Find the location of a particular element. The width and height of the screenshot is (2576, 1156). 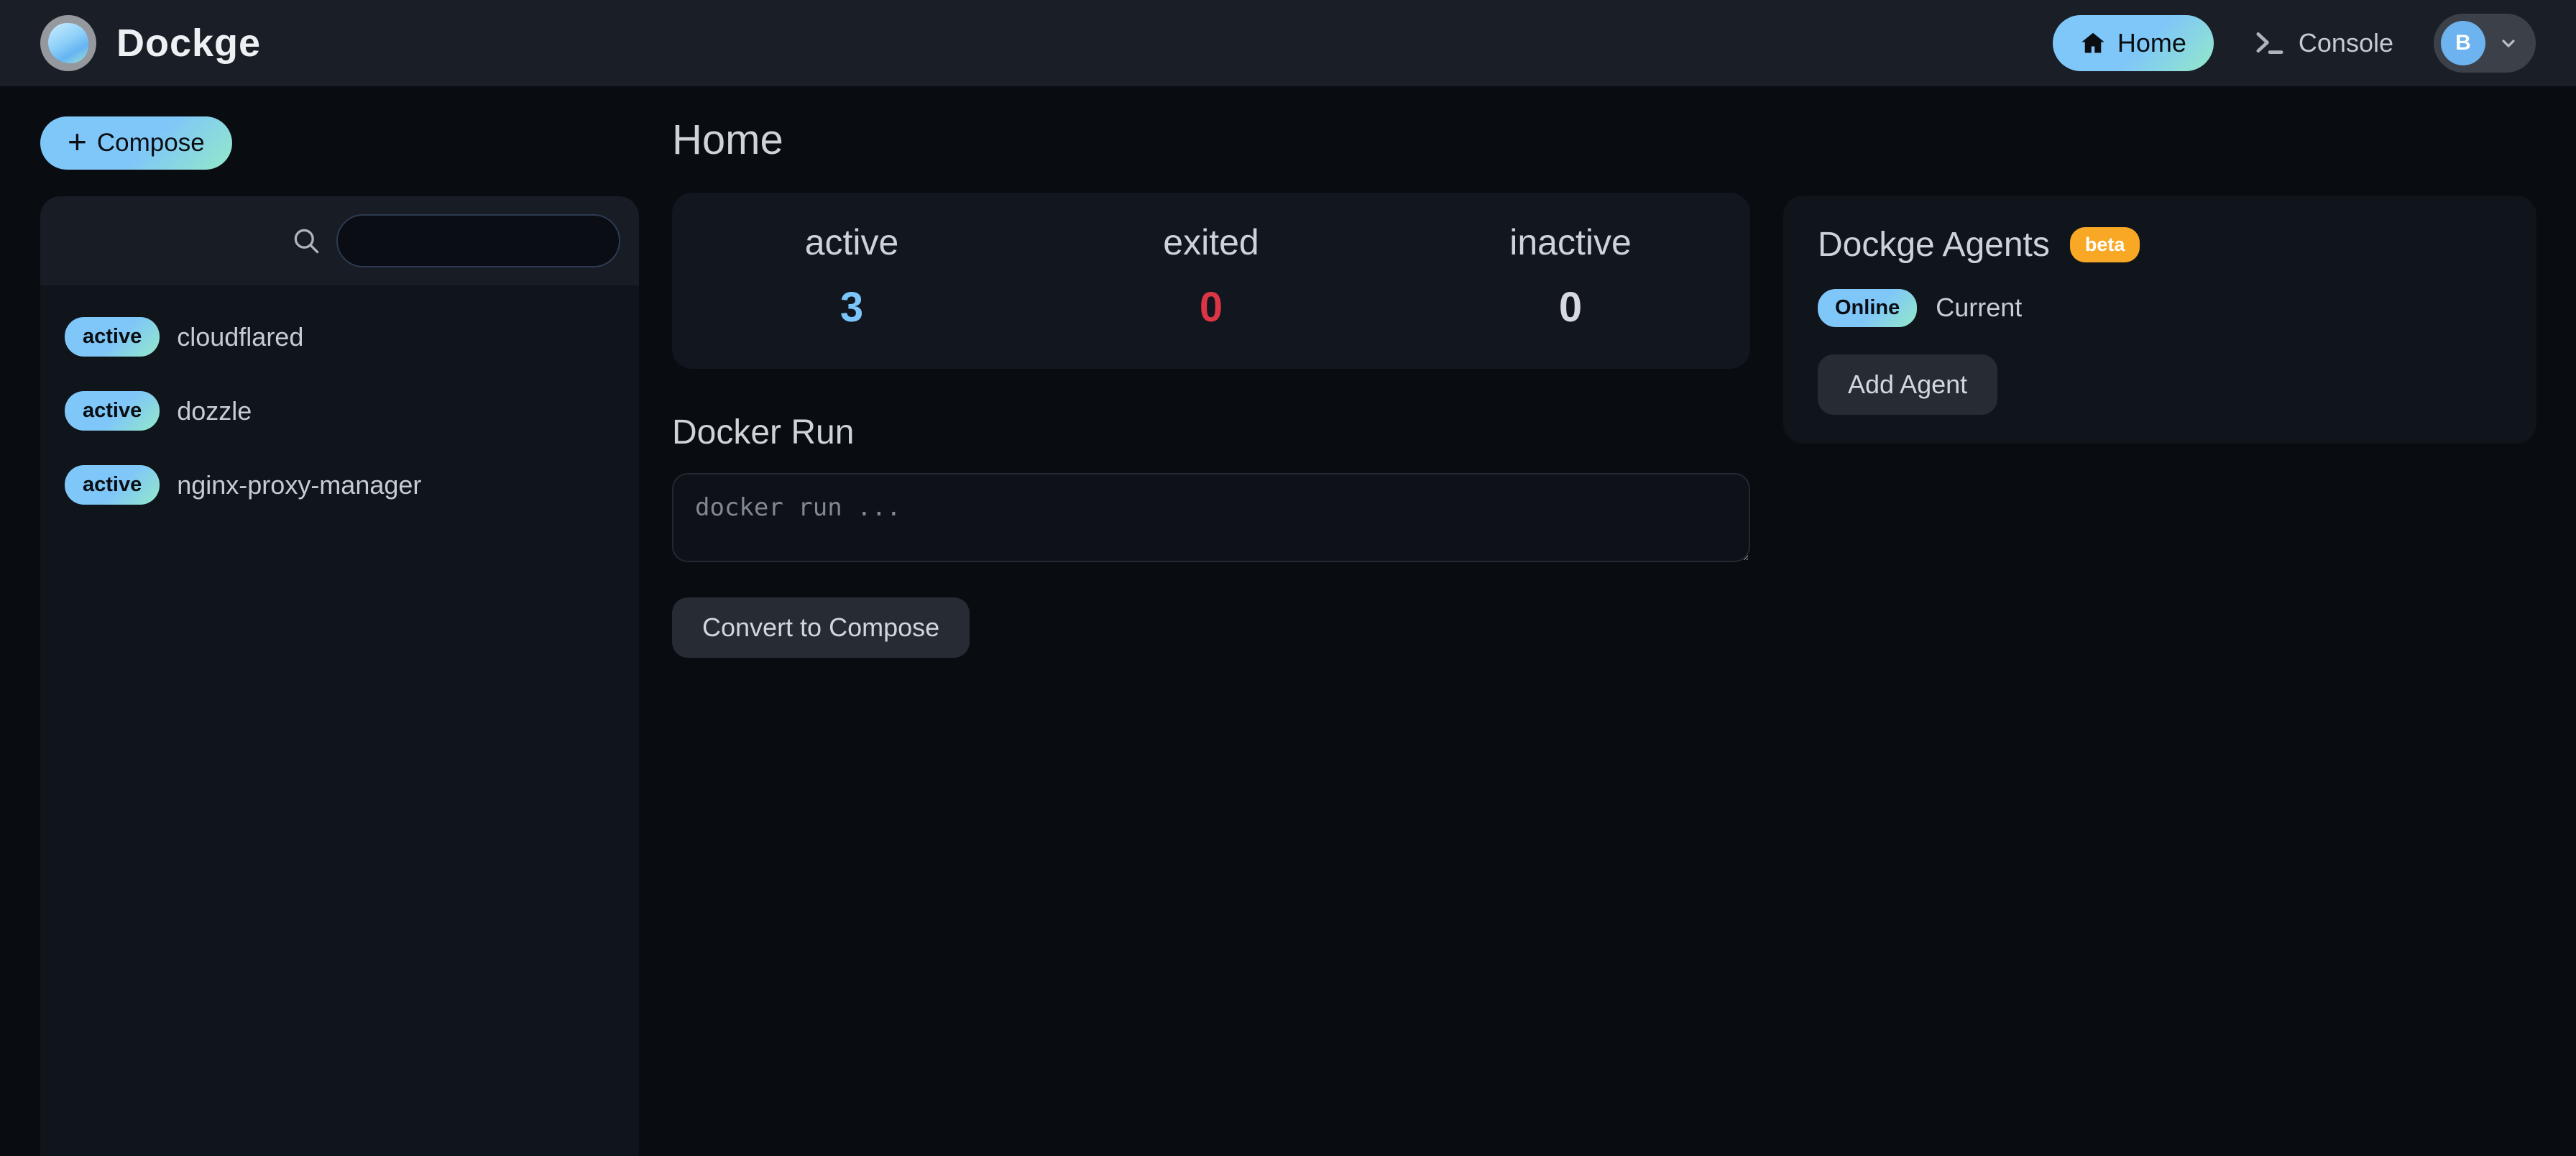

stack-name: cloudflared is located at coordinates (240, 336).